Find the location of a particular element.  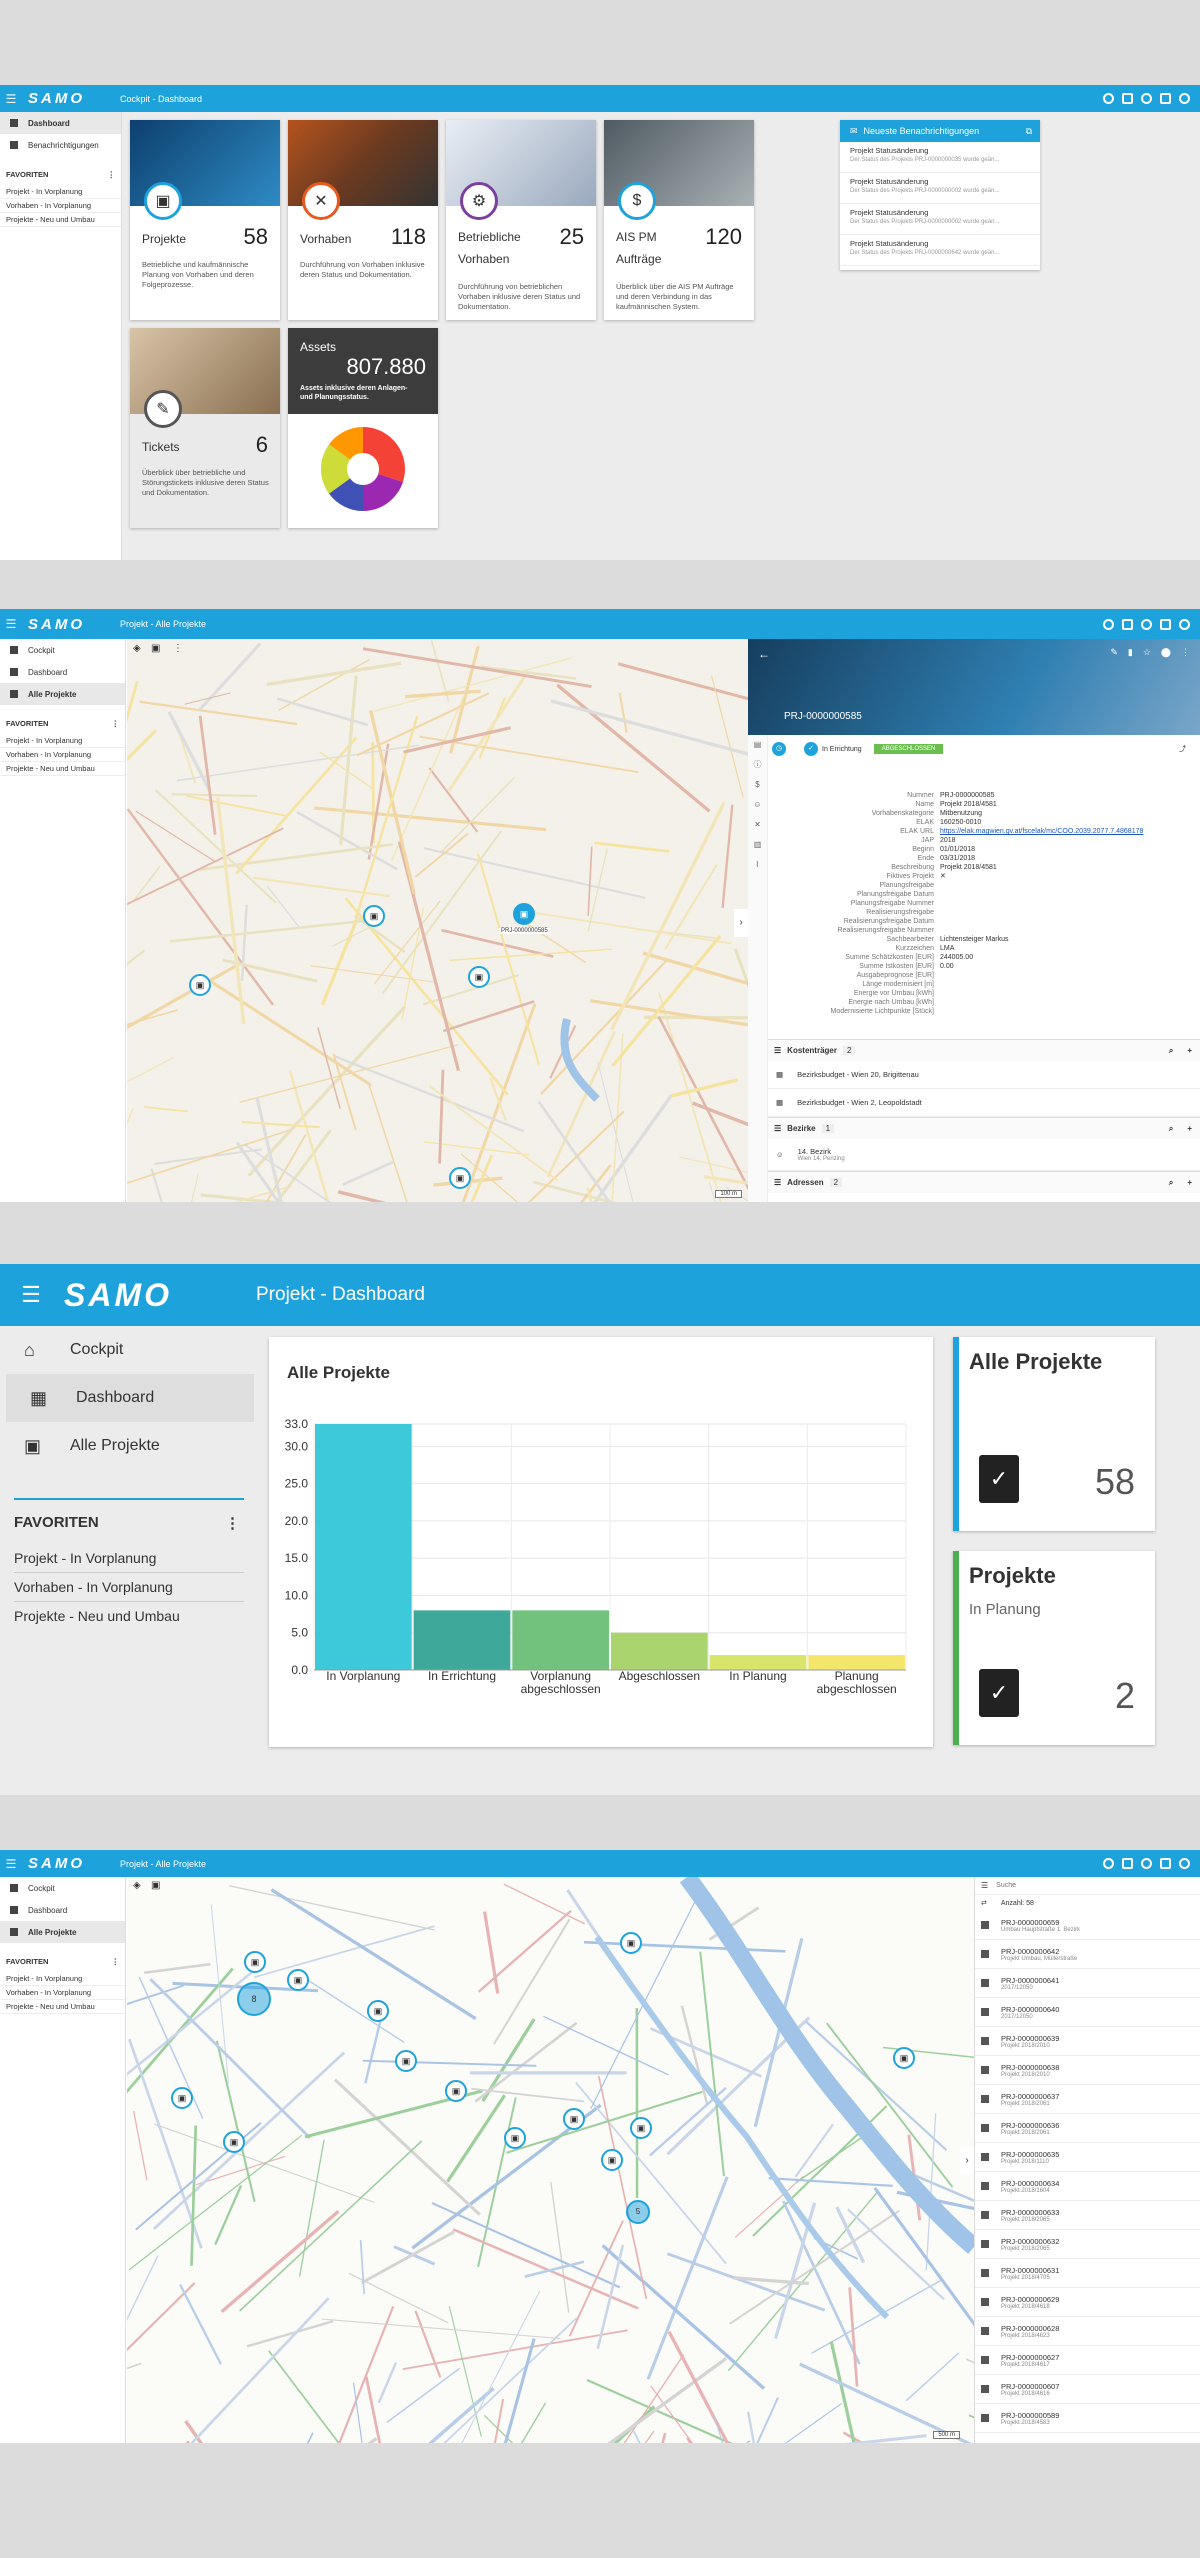

sidebar-item-alle-projekte: Alle Projekte is located at coordinates (62, 694).